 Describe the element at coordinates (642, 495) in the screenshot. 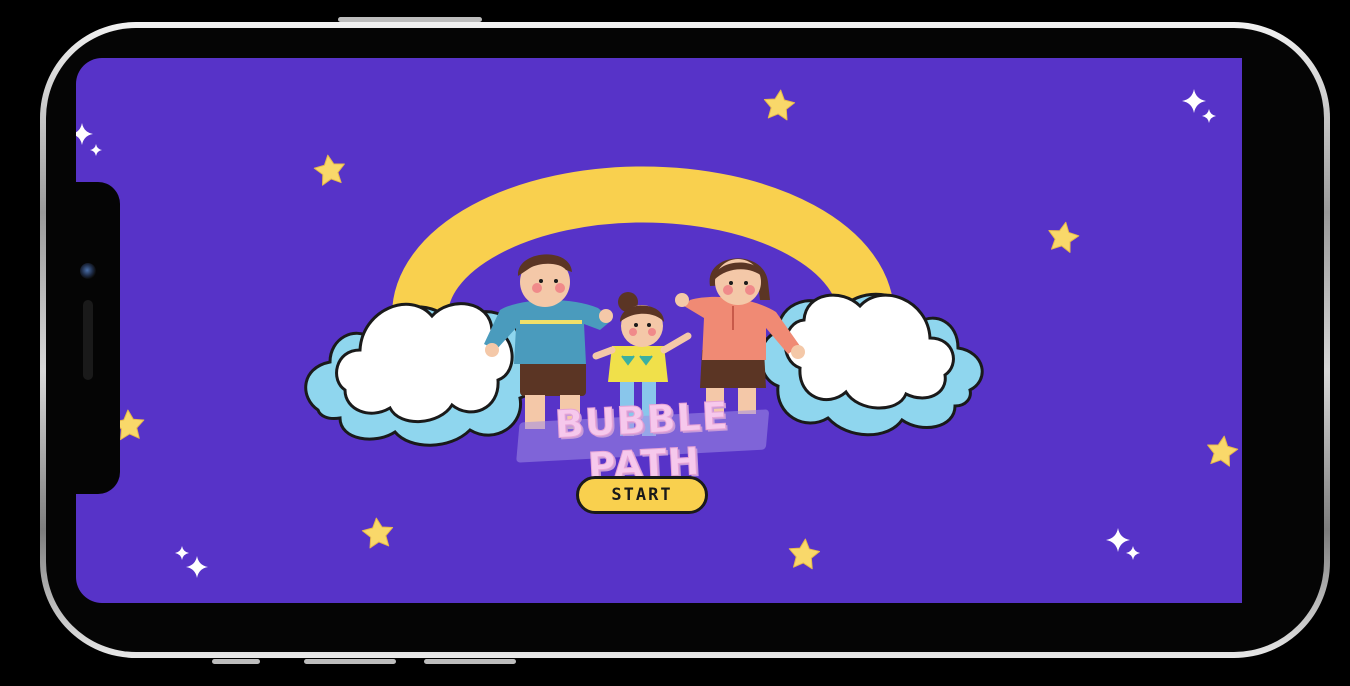

I see `start-button: START` at that location.